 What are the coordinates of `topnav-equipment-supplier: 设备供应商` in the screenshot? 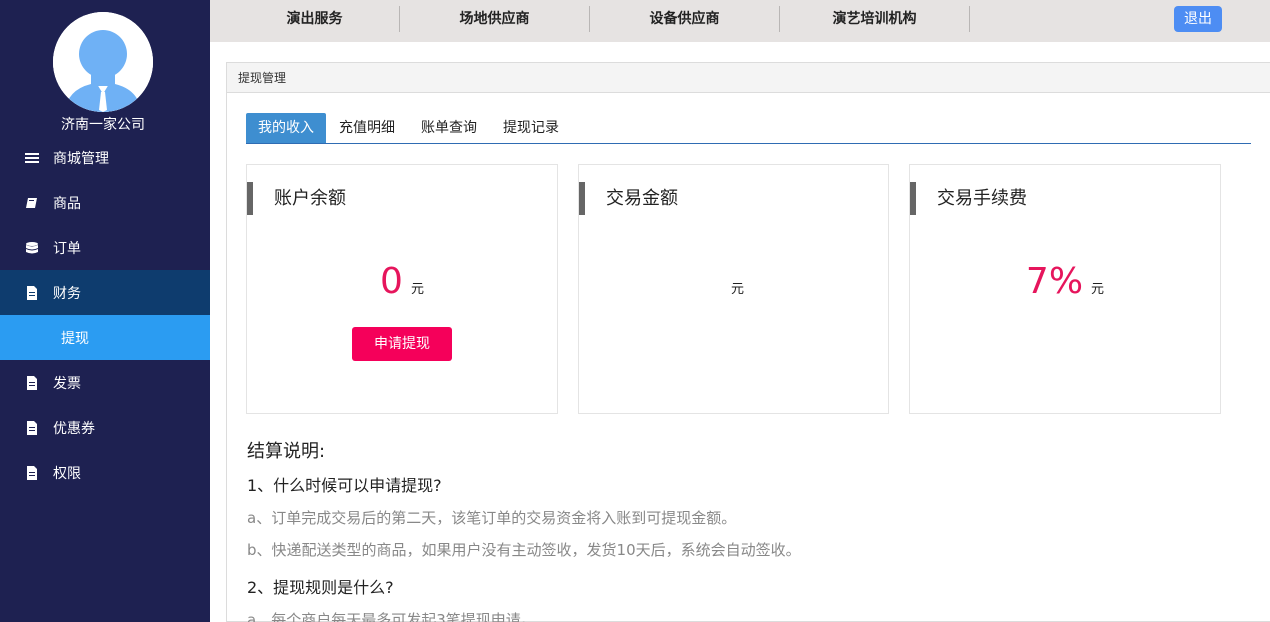 It's located at (685, 19).